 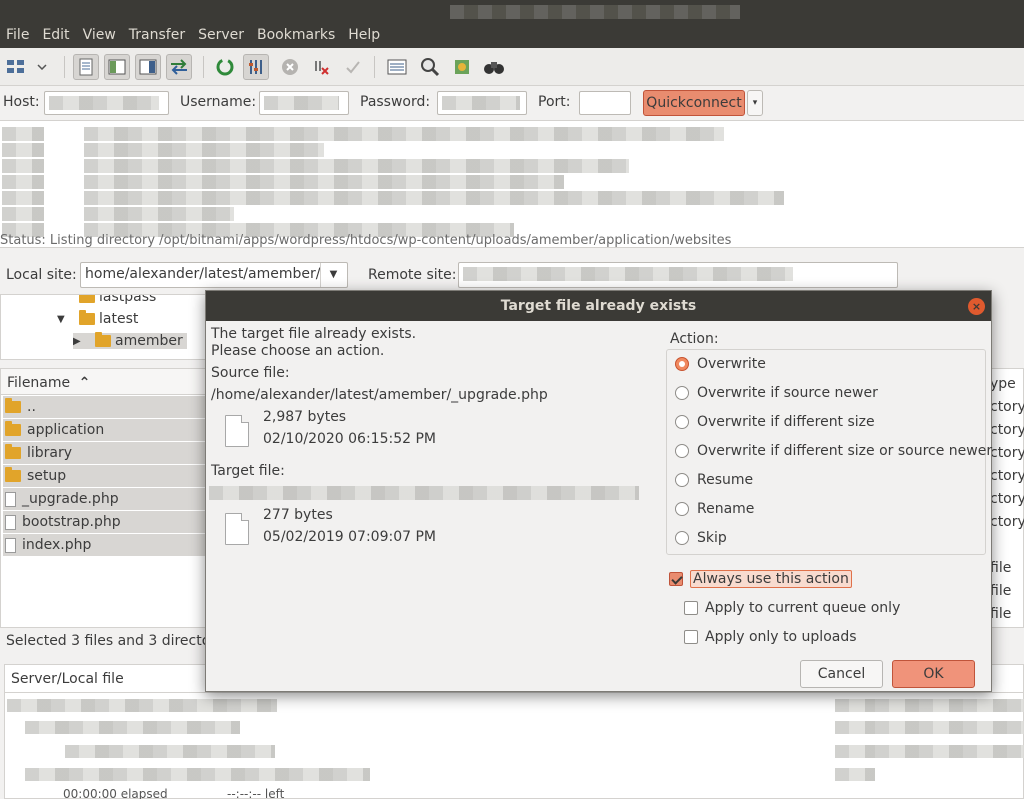 I want to click on refresh-icon, so click(x=225, y=67).